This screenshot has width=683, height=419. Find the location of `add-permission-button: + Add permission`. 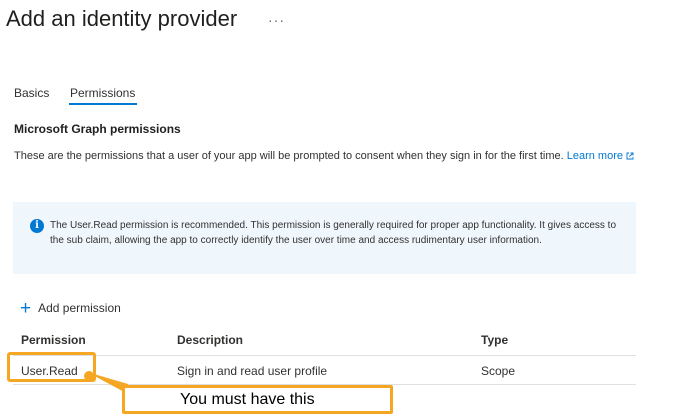

add-permission-button: + Add permission is located at coordinates (70, 308).